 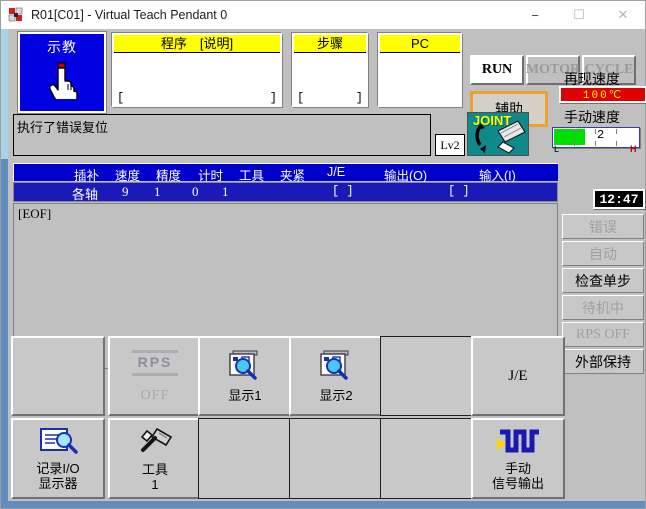 I want to click on left-rail-light, so click(x=4, y=94).